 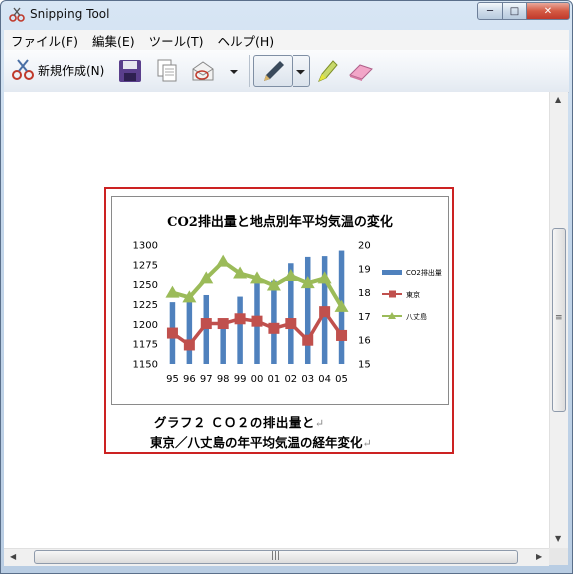 I want to click on horizontal-scrollbar: ◀ ||| ▶, so click(x=276, y=557).